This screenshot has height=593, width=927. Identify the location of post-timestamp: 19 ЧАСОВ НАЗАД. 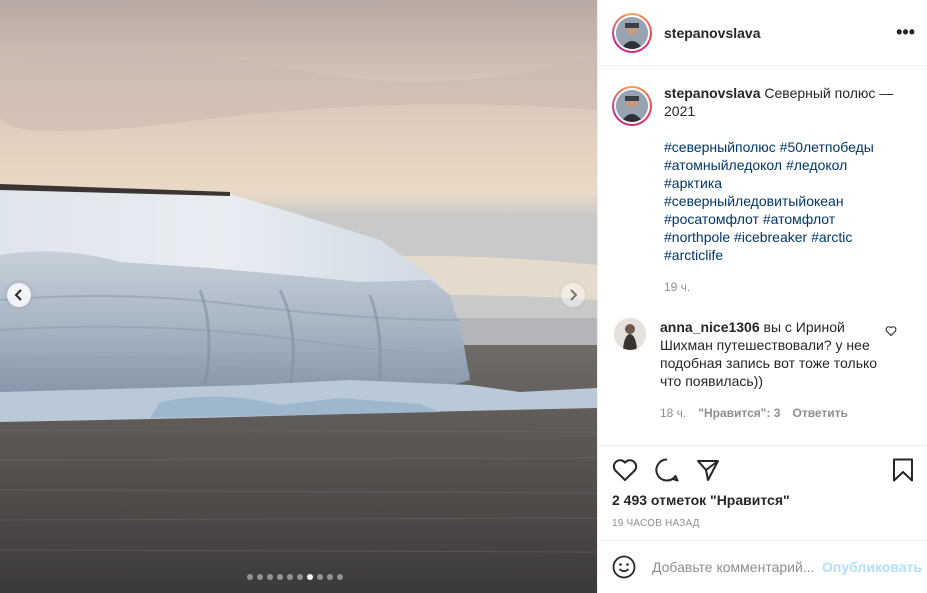
(763, 523).